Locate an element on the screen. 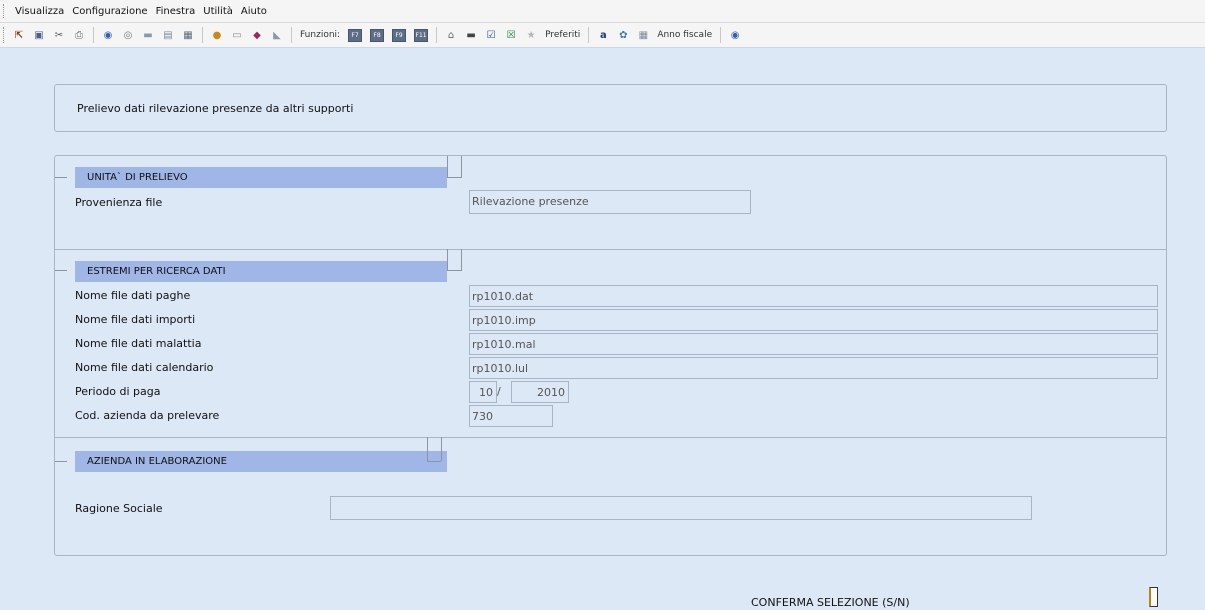 This screenshot has height=610, width=1205. tag-icon: ◣ is located at coordinates (277, 35).